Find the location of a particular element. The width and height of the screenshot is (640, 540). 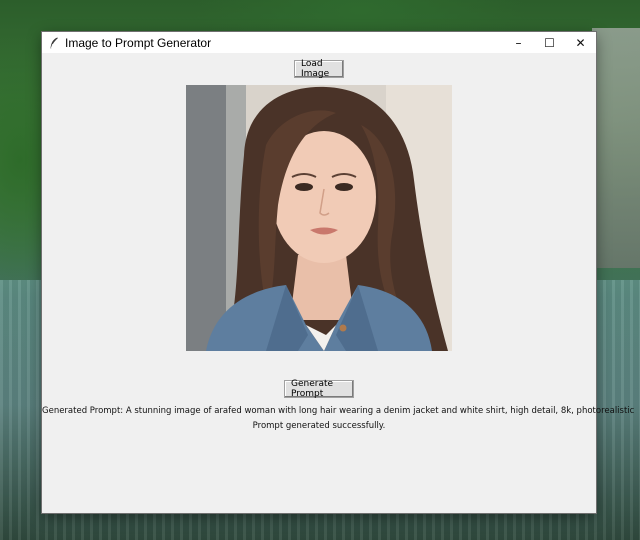

window-controls: – ☐ ✕ is located at coordinates (549, 42).